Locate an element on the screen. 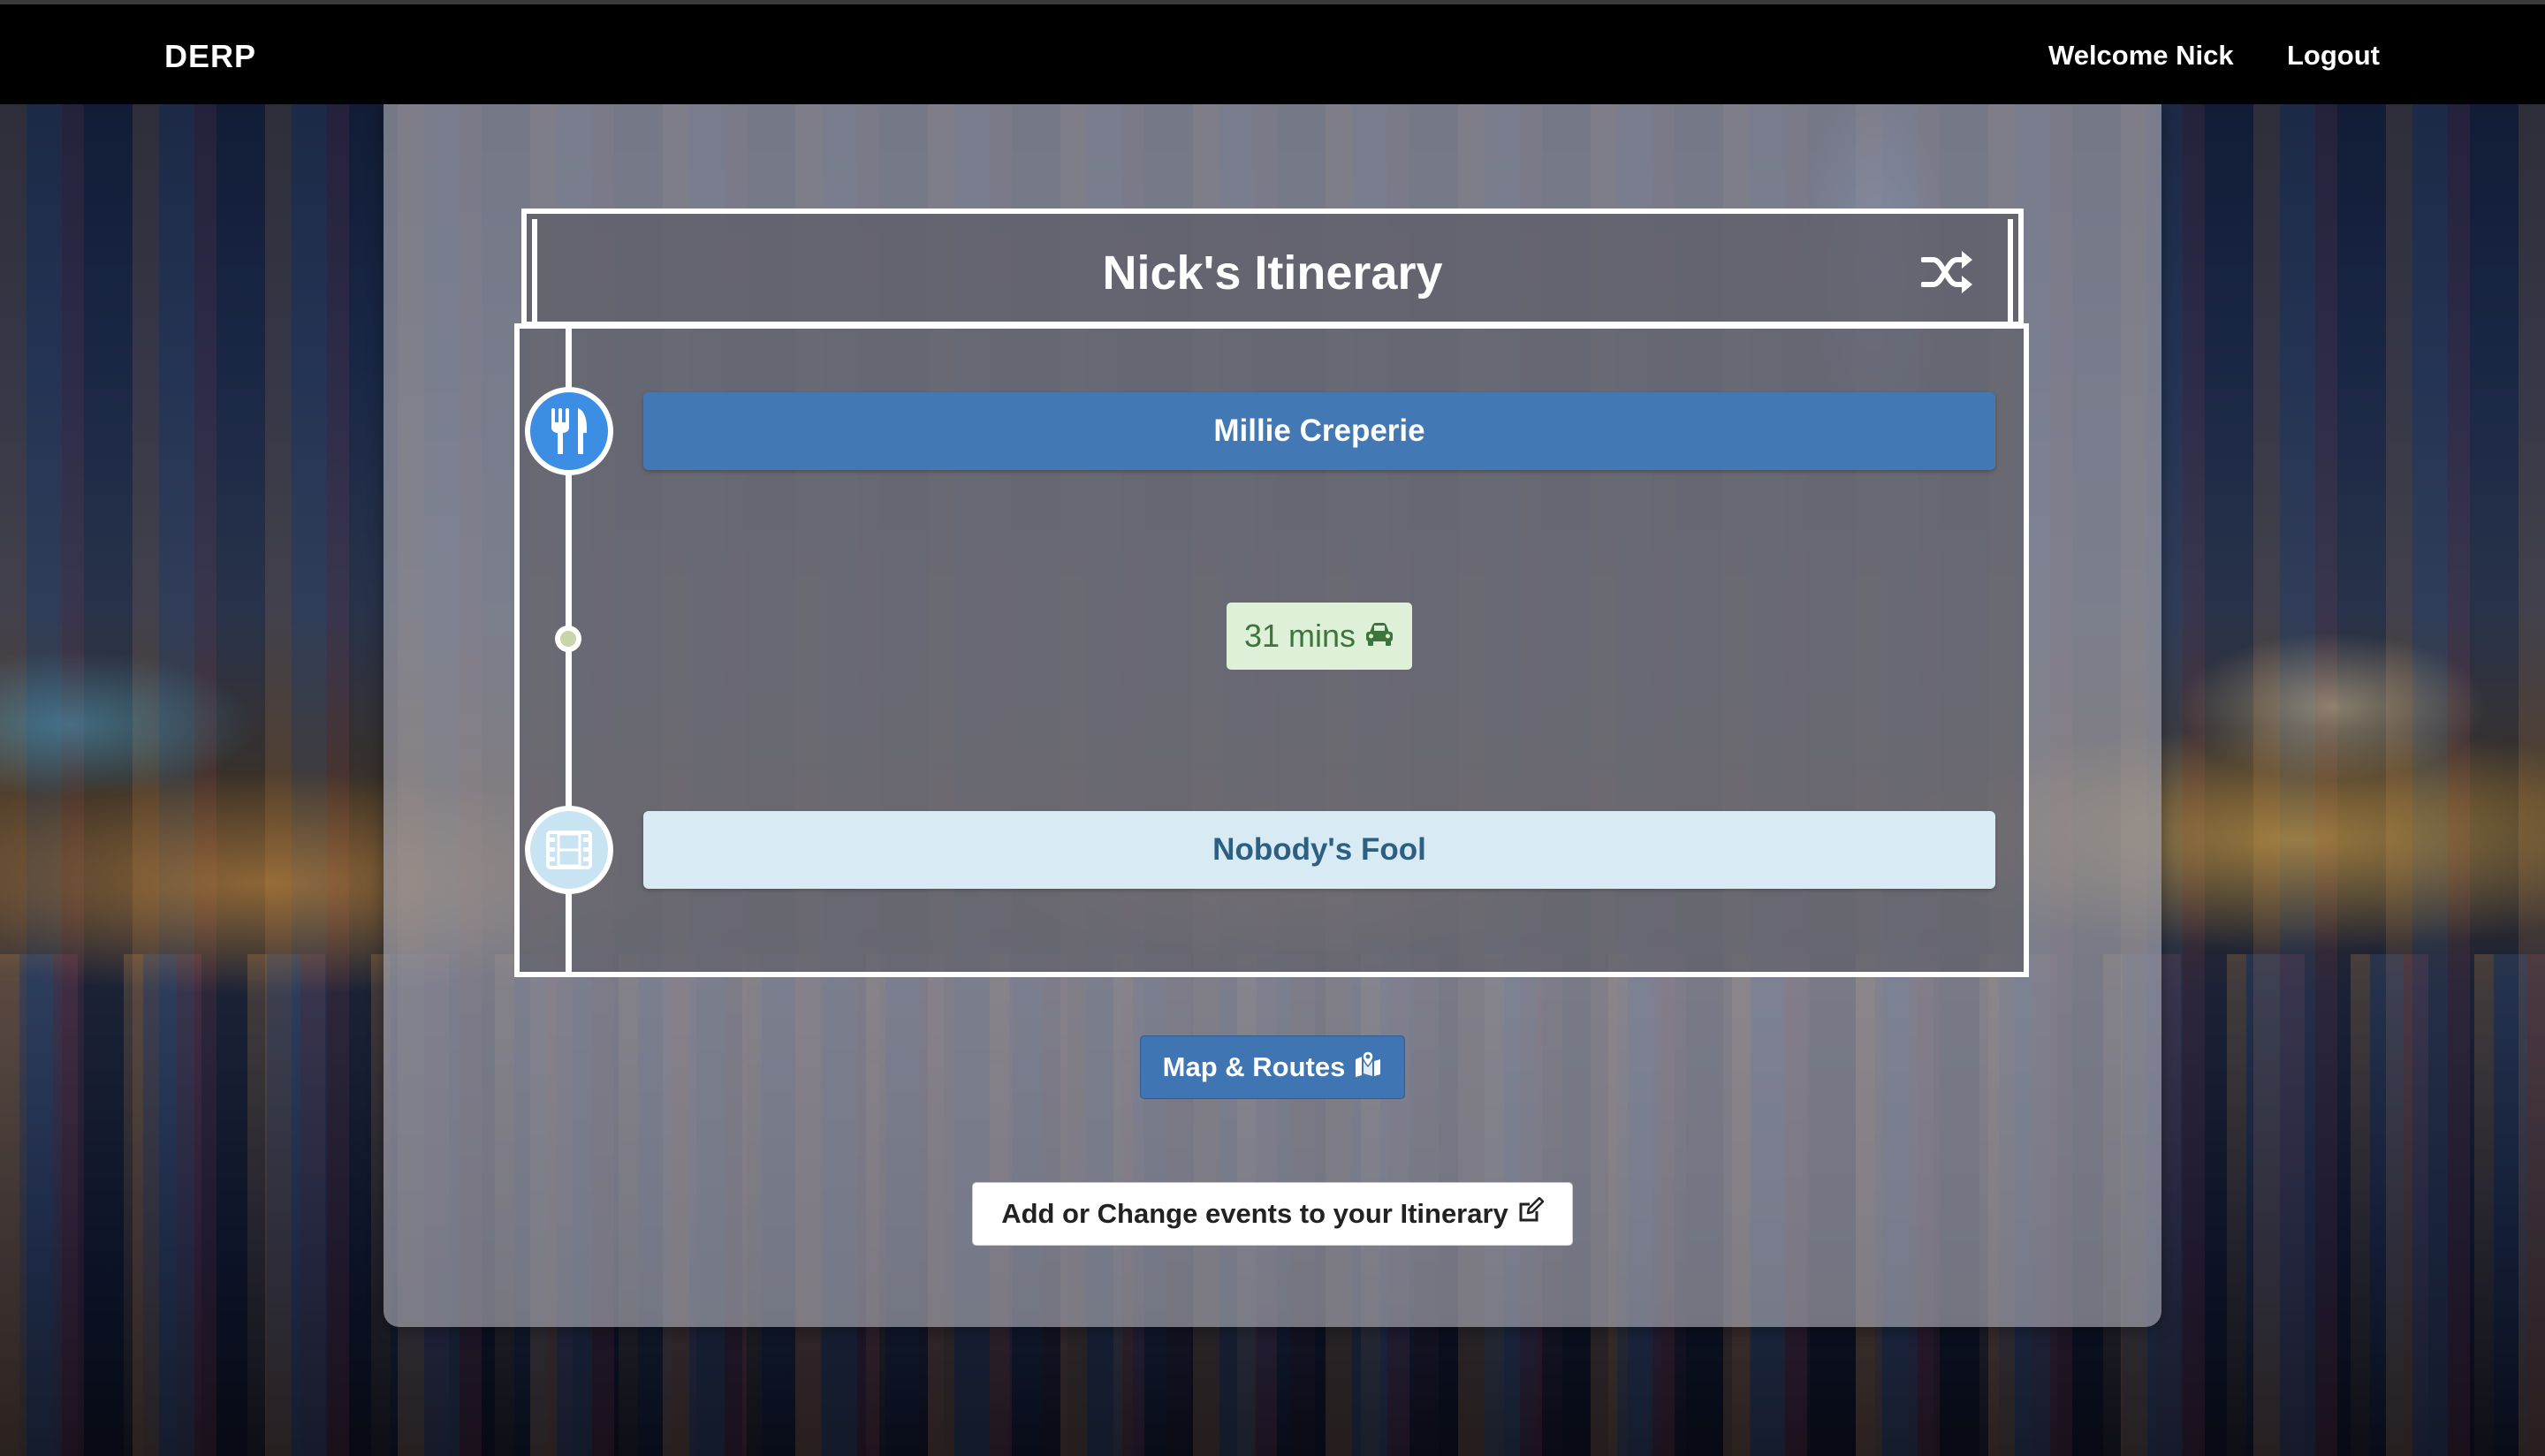  timeline-dot is located at coordinates (568, 639).